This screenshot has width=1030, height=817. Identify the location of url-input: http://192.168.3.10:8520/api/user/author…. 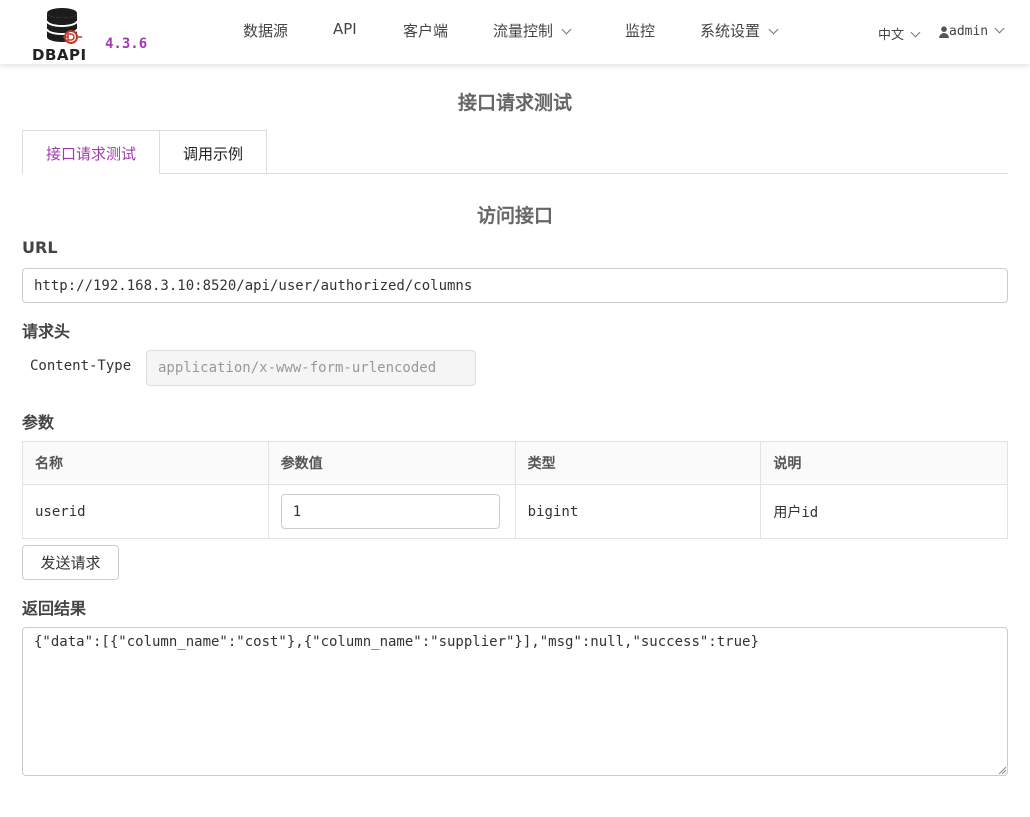
(515, 285).